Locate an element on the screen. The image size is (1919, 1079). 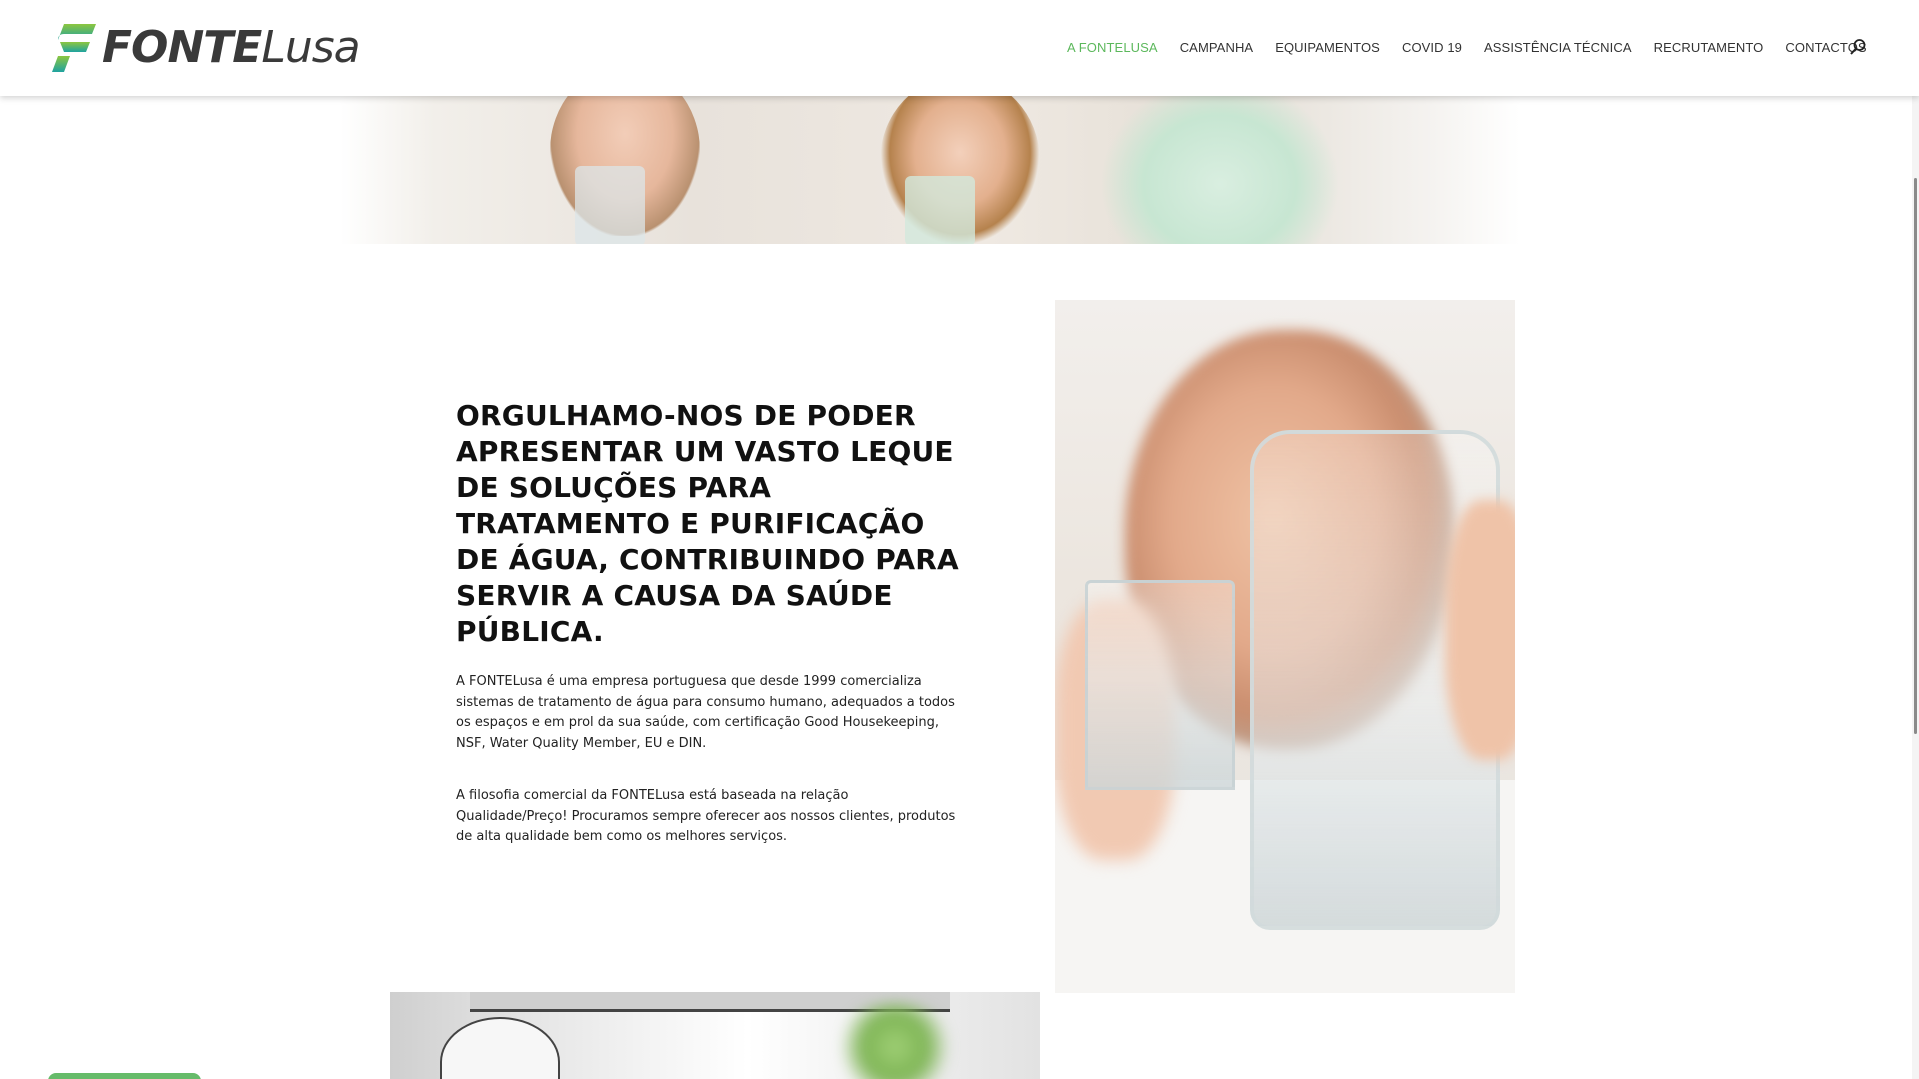
leaf-logo-icon is located at coordinates (74, 48).